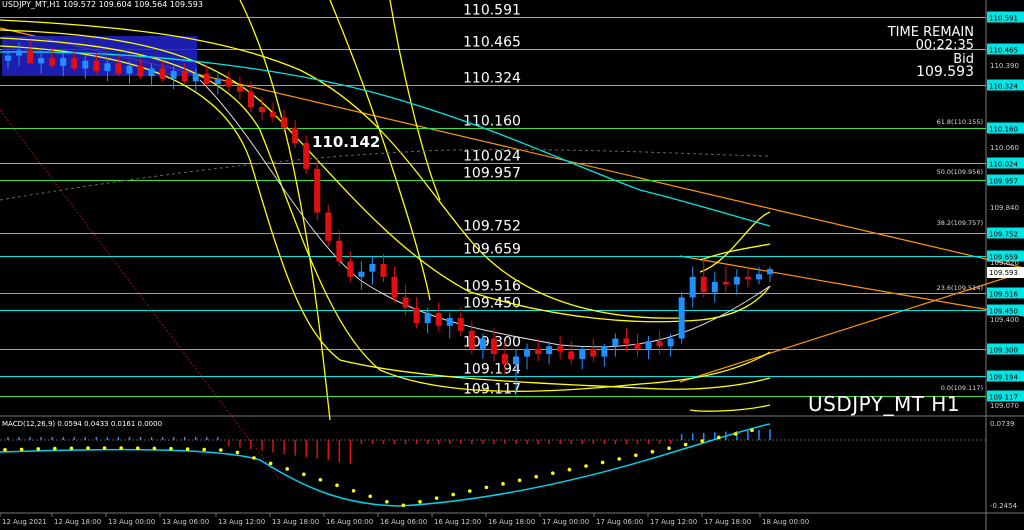 This screenshot has height=530, width=1024. What do you see at coordinates (1004, 148) in the screenshot?
I see `price-tick-label: 110.060` at bounding box center [1004, 148].